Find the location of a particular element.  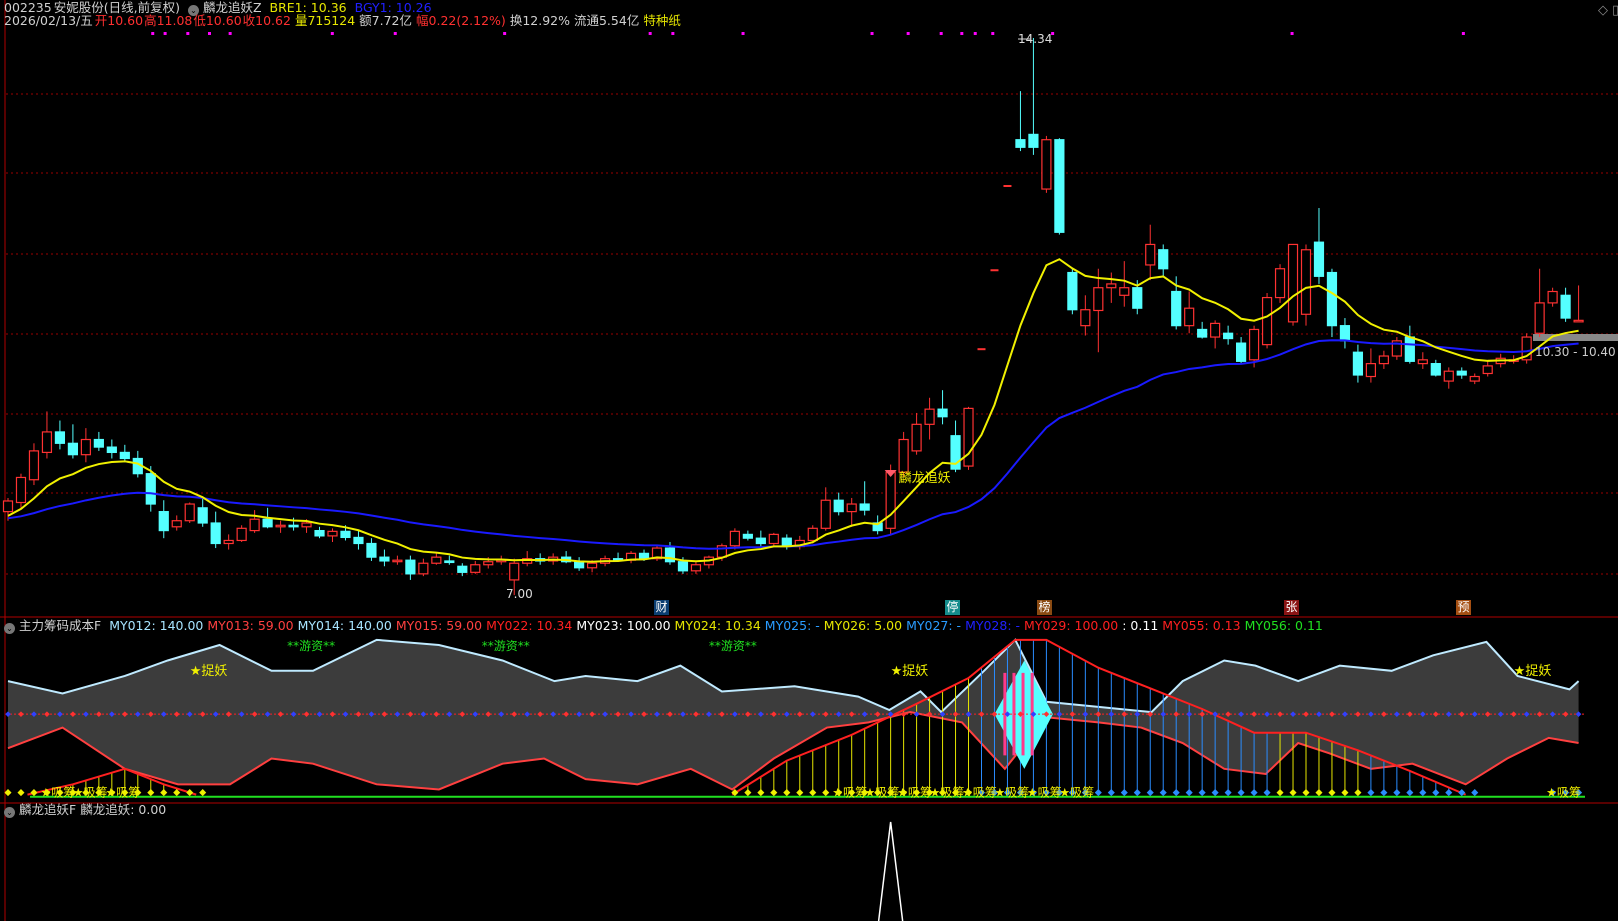

event-label: 榜 is located at coordinates (1044, 607).